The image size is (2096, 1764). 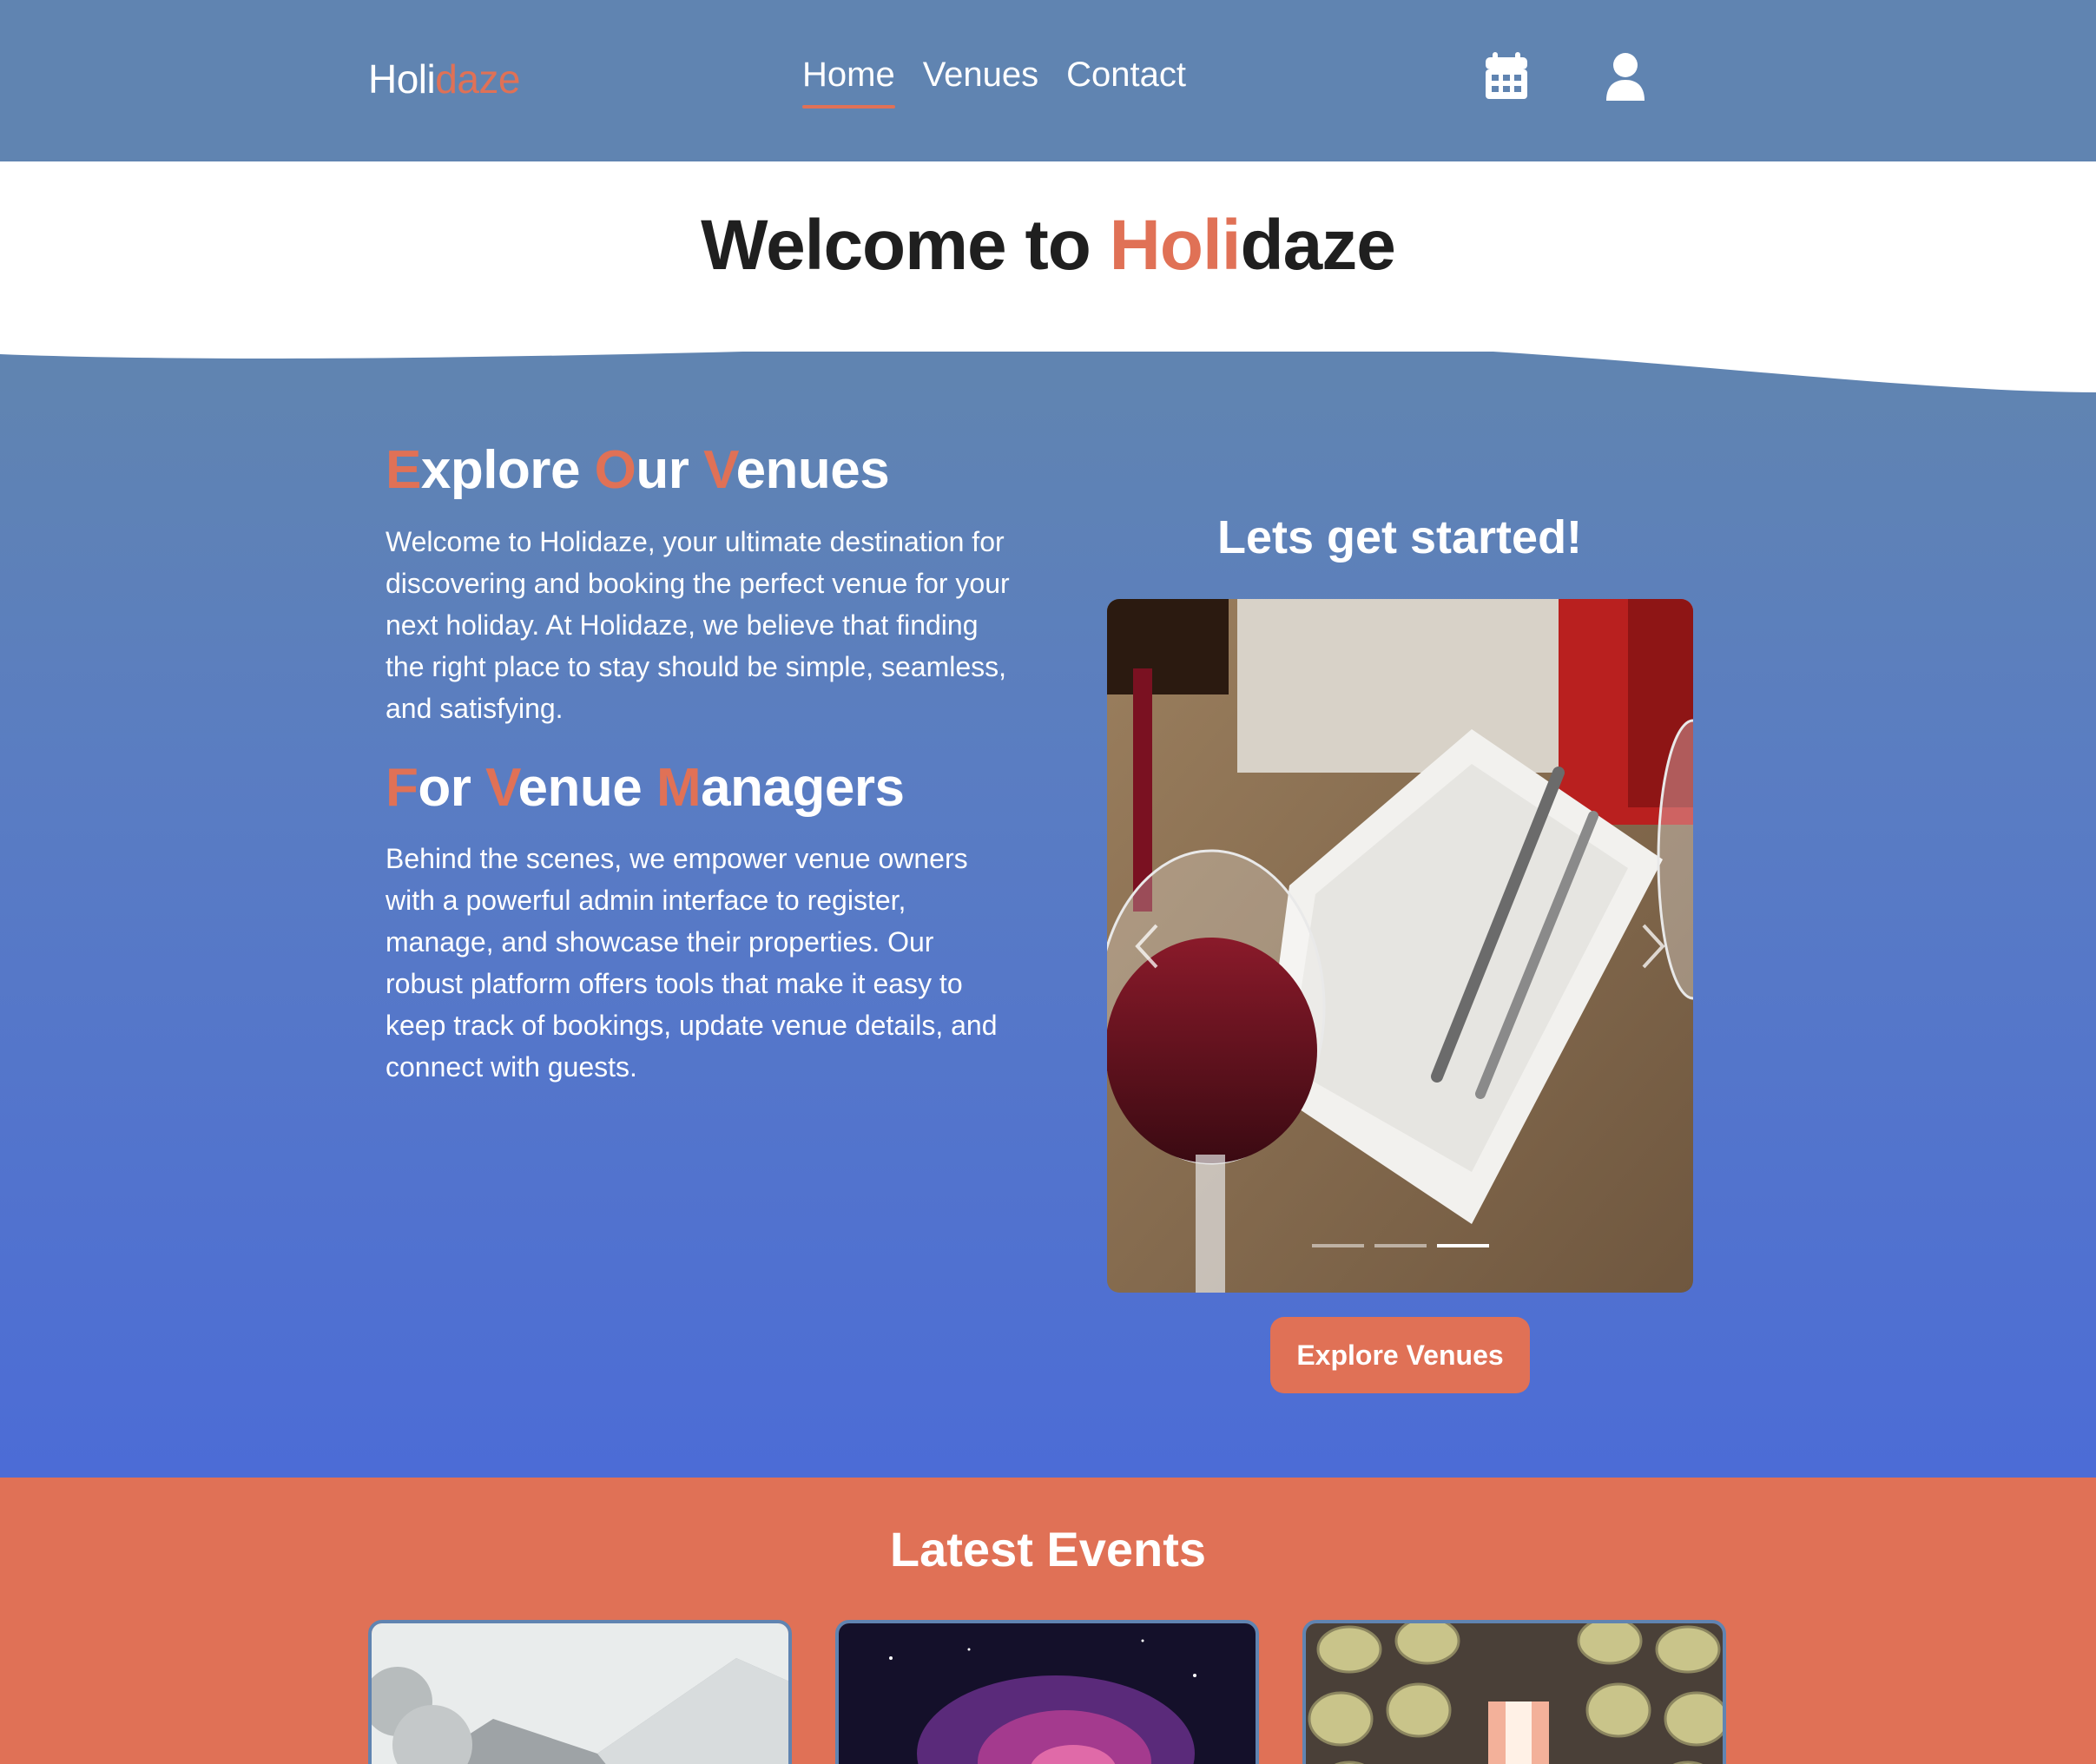 What do you see at coordinates (1628, 76) in the screenshot?
I see `user-icon` at bounding box center [1628, 76].